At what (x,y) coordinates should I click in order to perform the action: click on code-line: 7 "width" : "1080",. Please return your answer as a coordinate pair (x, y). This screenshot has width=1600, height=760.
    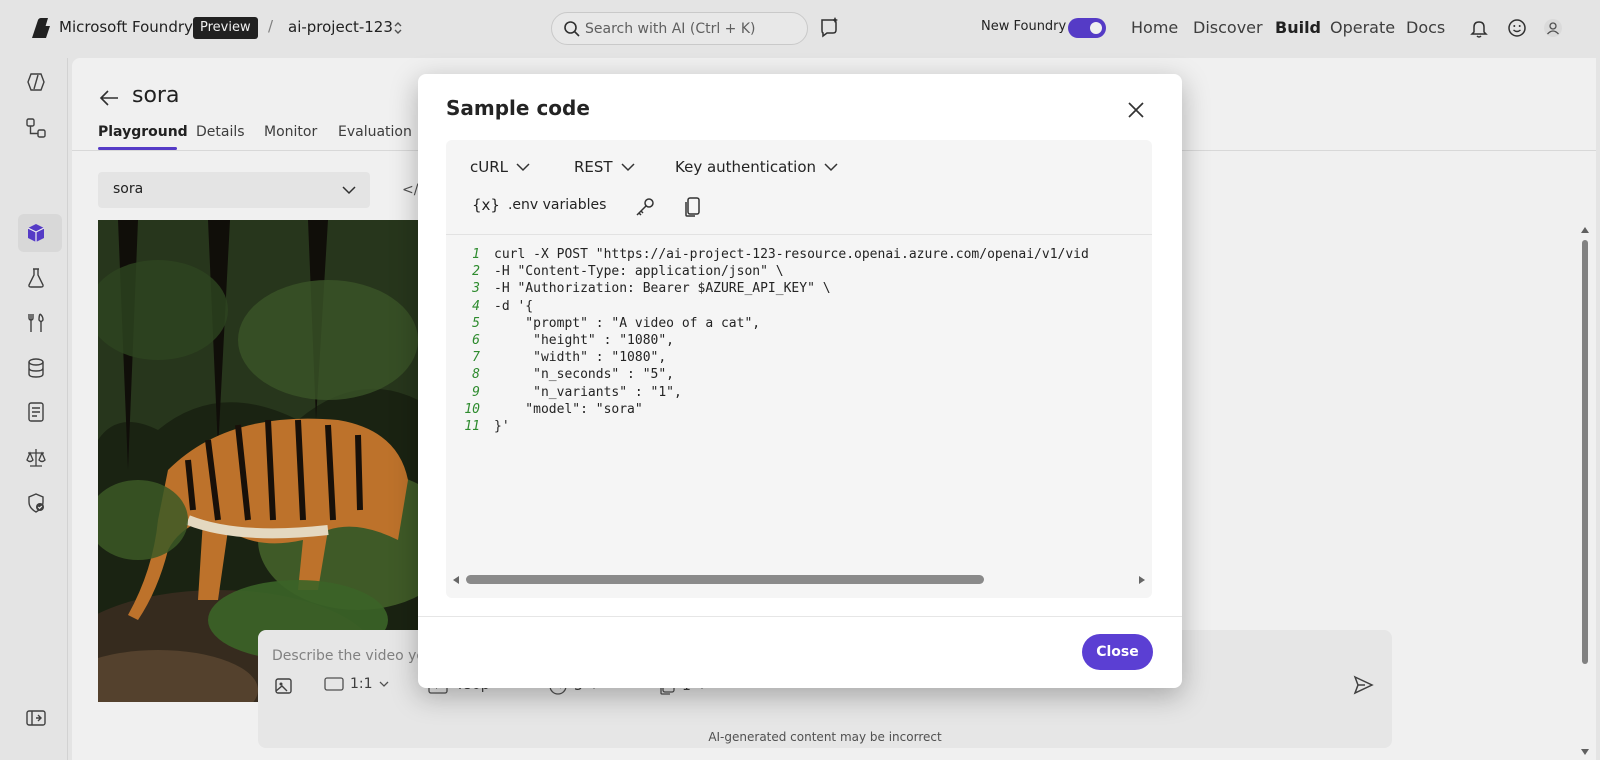
    Looking at the image, I should click on (799, 357).